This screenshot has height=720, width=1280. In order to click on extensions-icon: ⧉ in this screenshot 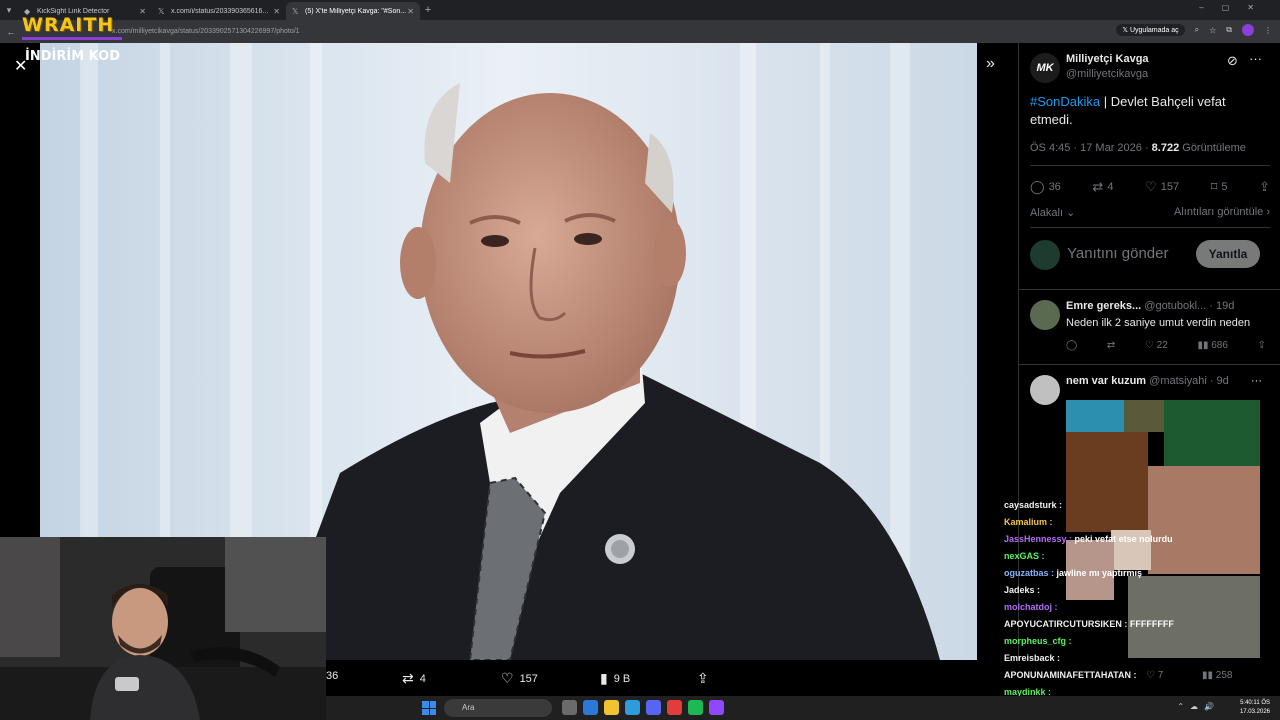, I will do `click(1229, 30)`.